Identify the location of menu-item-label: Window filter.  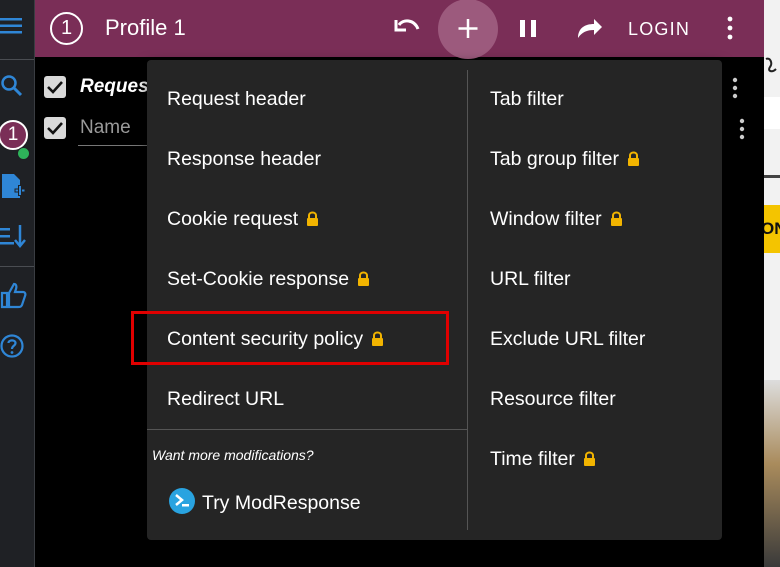
(546, 219).